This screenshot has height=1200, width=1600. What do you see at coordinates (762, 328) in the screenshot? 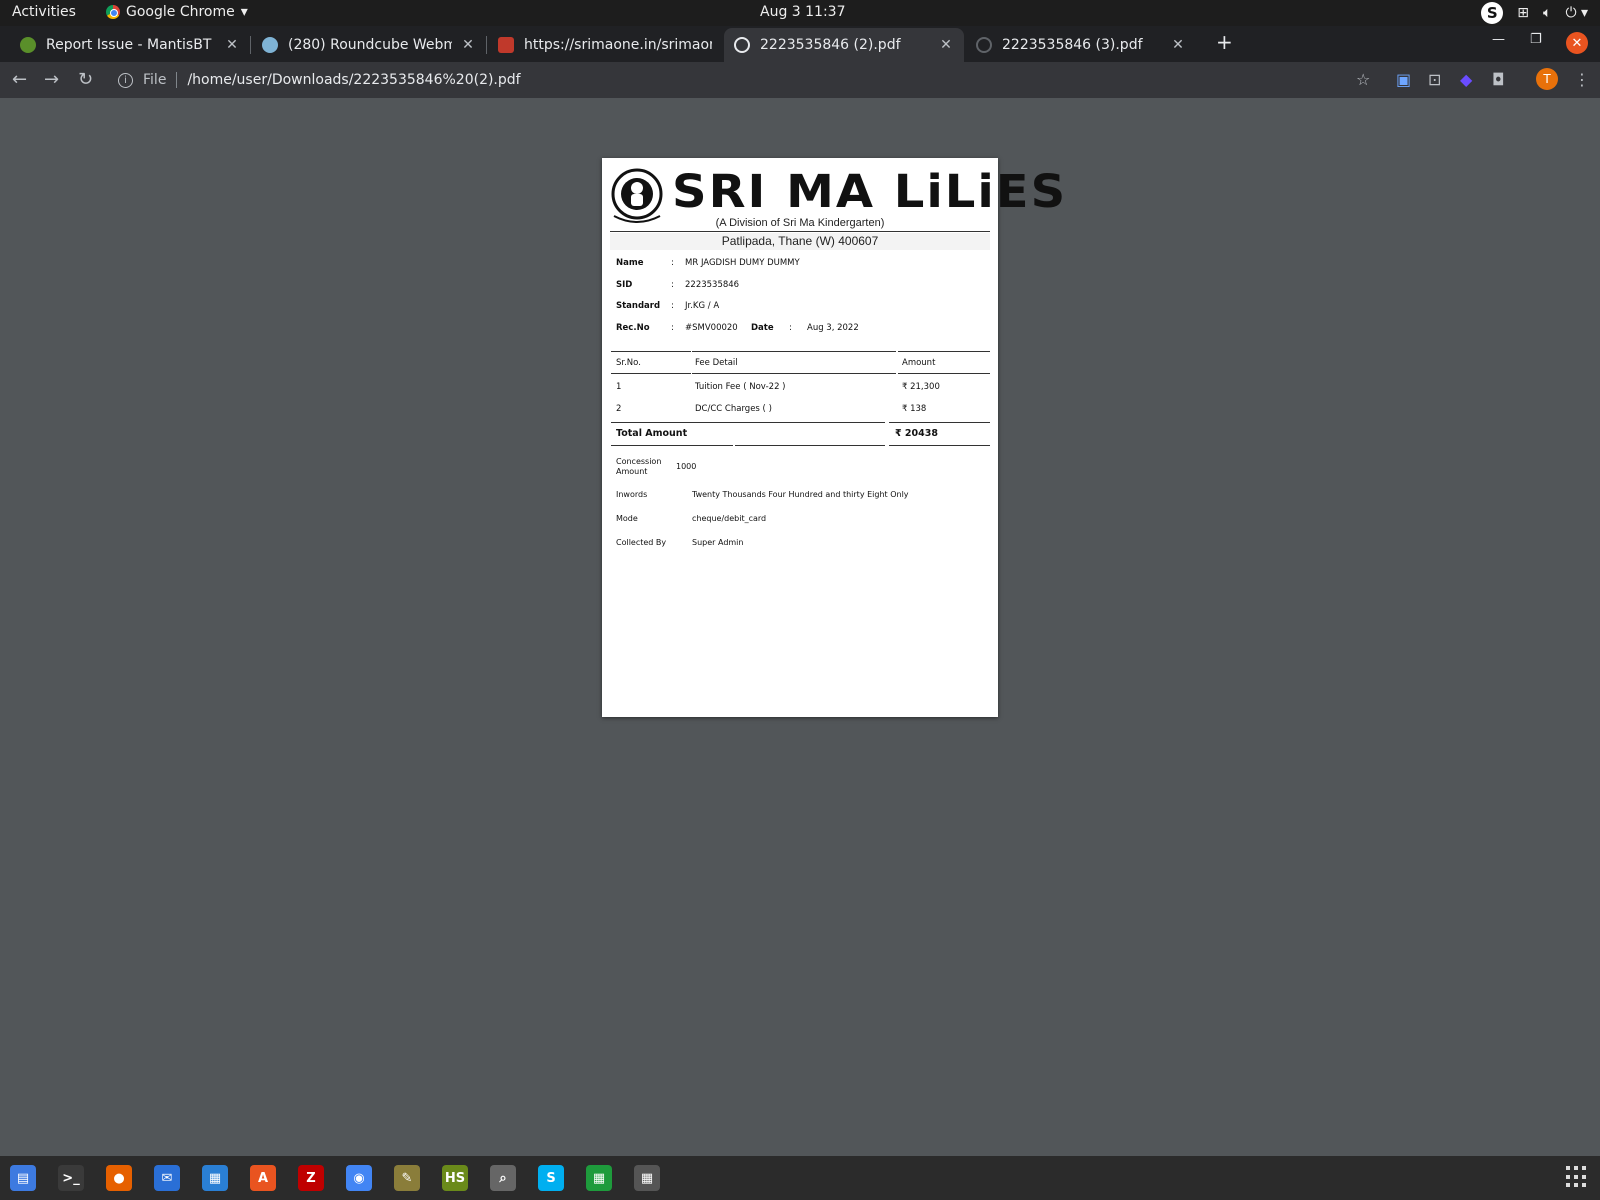
I see `date-label: Date` at bounding box center [762, 328].